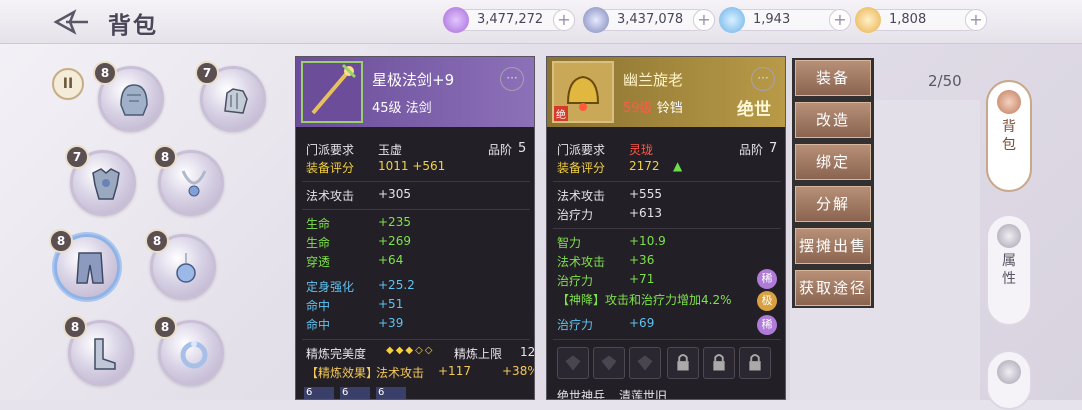  Describe the element at coordinates (833, 162) in the screenshot. I see `bind-button: 绑定` at that location.